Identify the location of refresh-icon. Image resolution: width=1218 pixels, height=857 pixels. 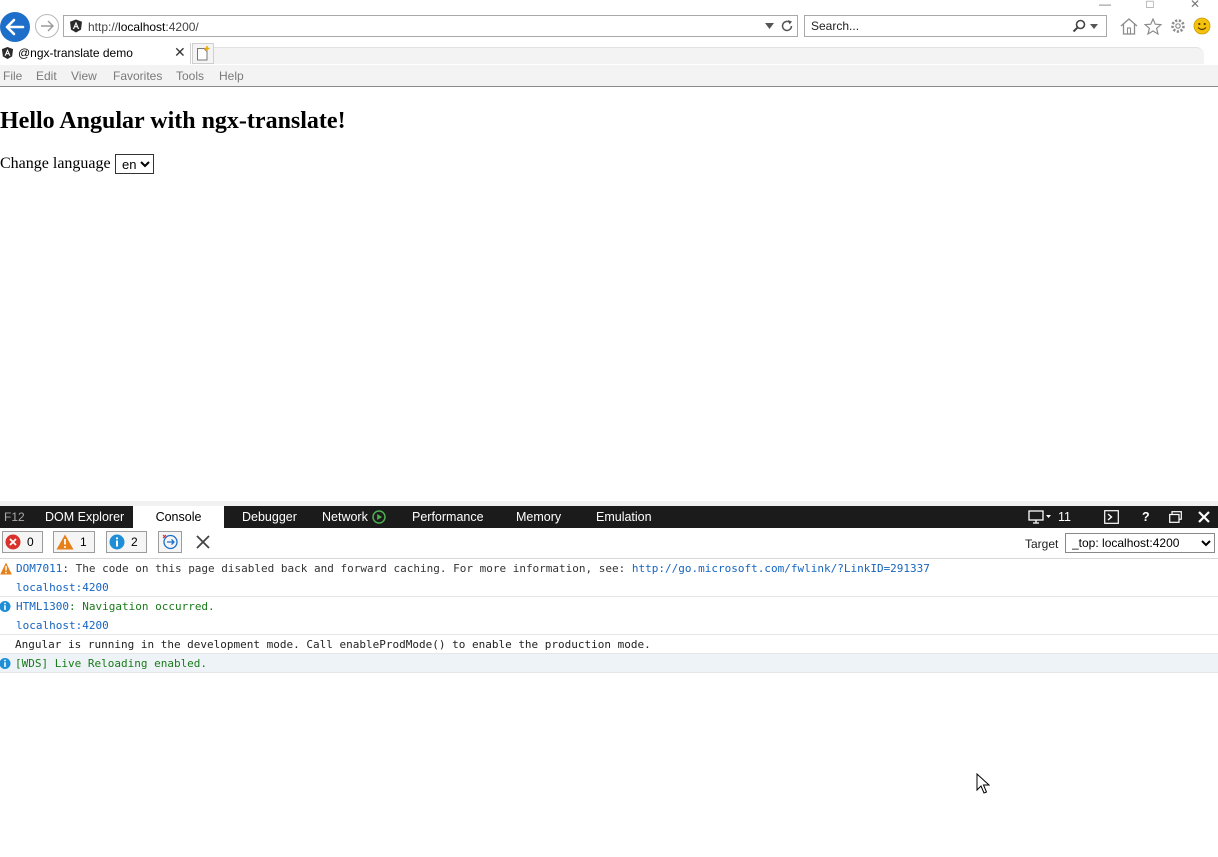
(787, 26).